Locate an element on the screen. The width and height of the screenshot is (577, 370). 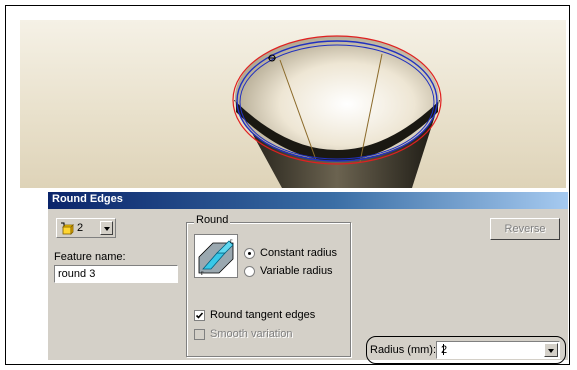
variable-radius-label: Variable radius is located at coordinates (296, 271).